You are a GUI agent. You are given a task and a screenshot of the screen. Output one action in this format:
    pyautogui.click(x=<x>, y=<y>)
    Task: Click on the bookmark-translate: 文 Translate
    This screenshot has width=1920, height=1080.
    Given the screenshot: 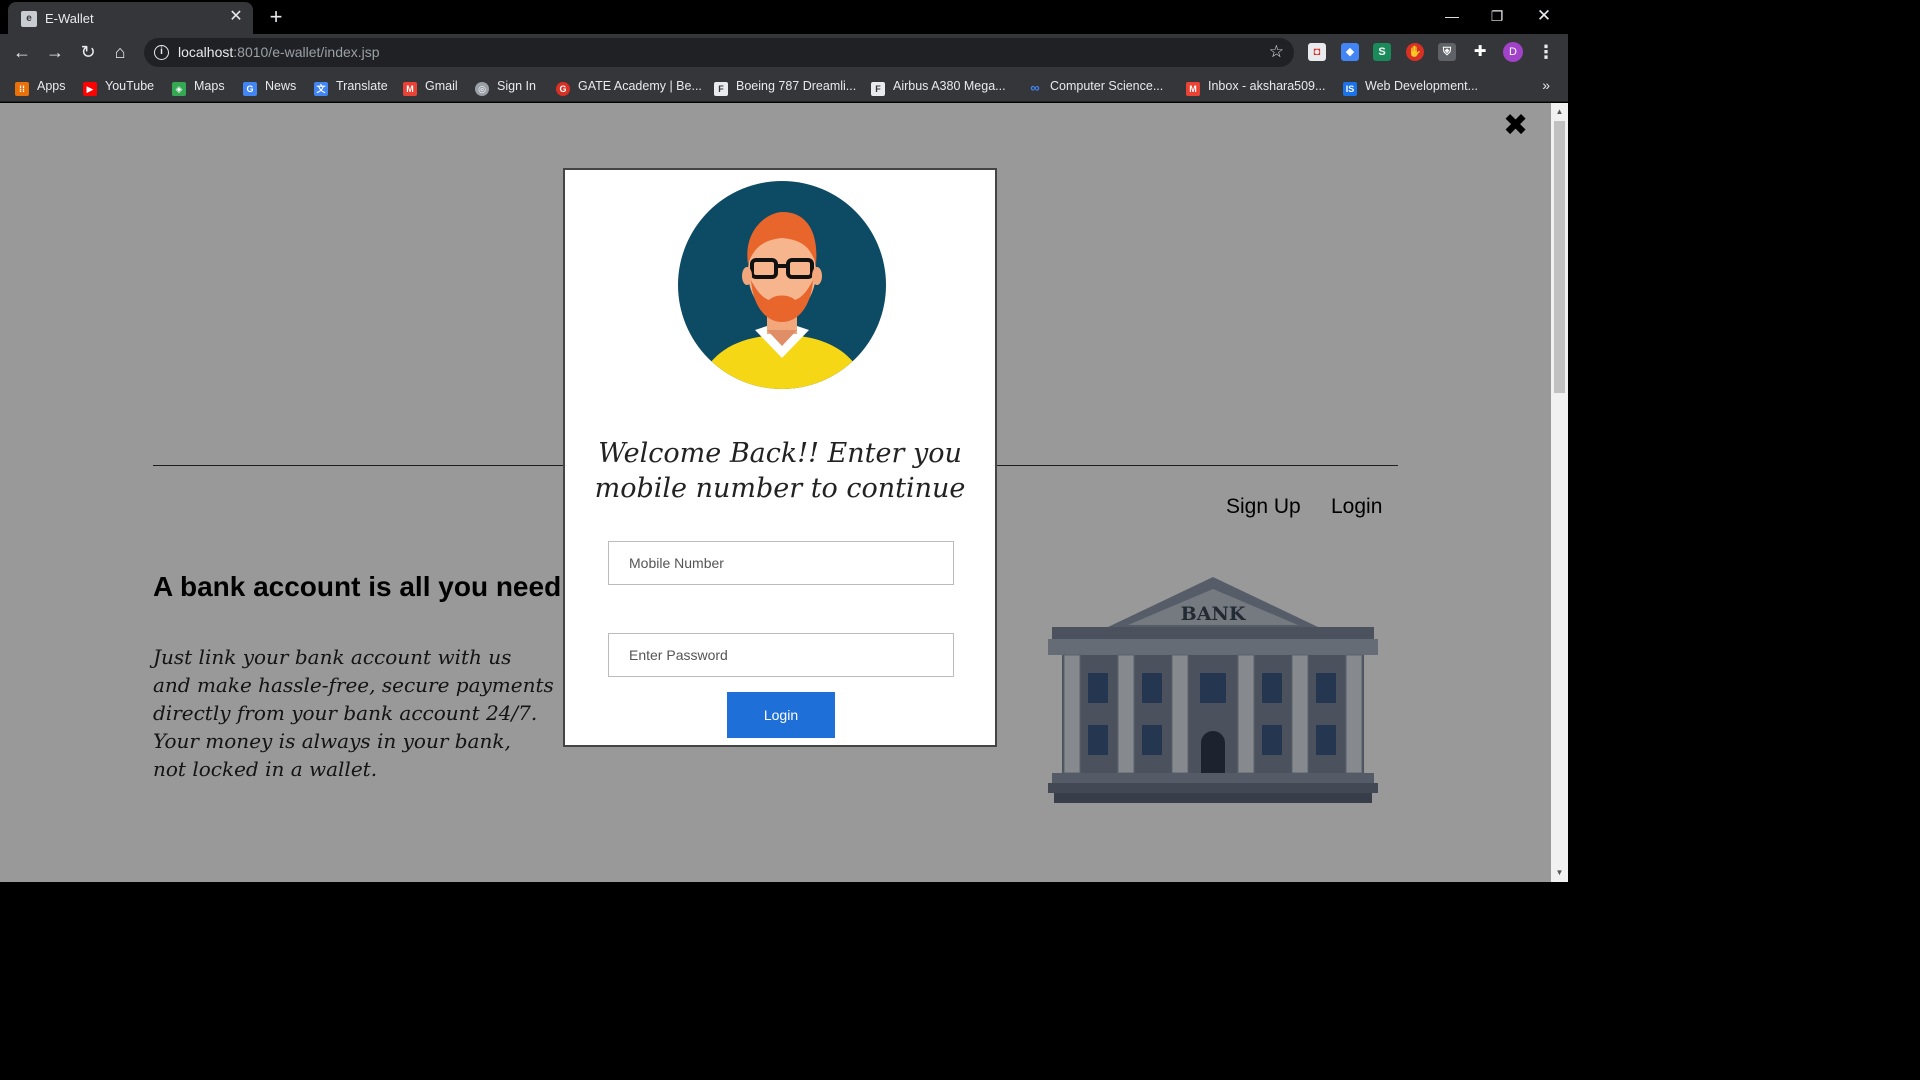 What is the action you would take?
    pyautogui.click(x=351, y=86)
    